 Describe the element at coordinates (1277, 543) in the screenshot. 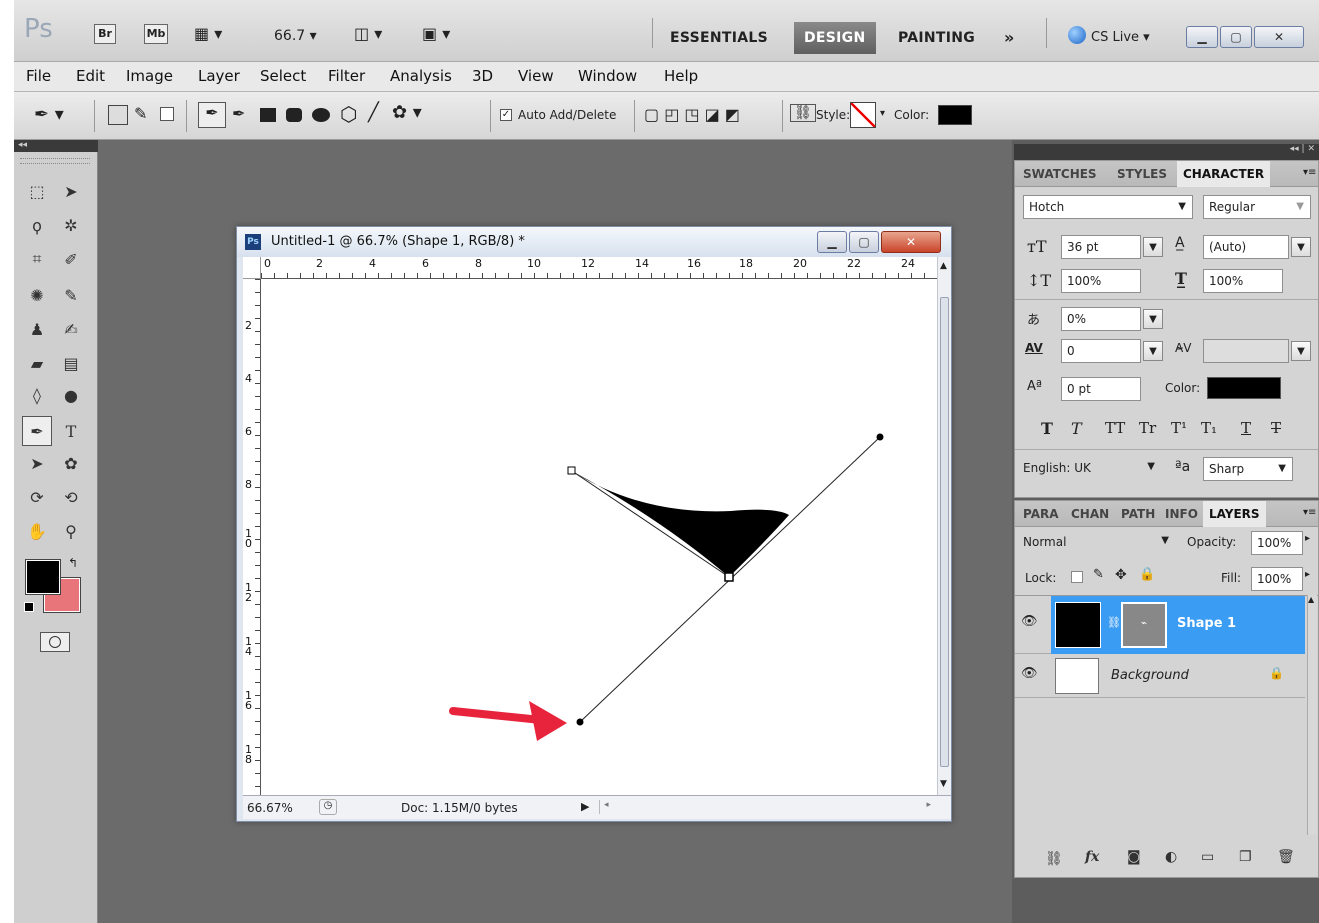

I see `opacity-field: 100%` at that location.